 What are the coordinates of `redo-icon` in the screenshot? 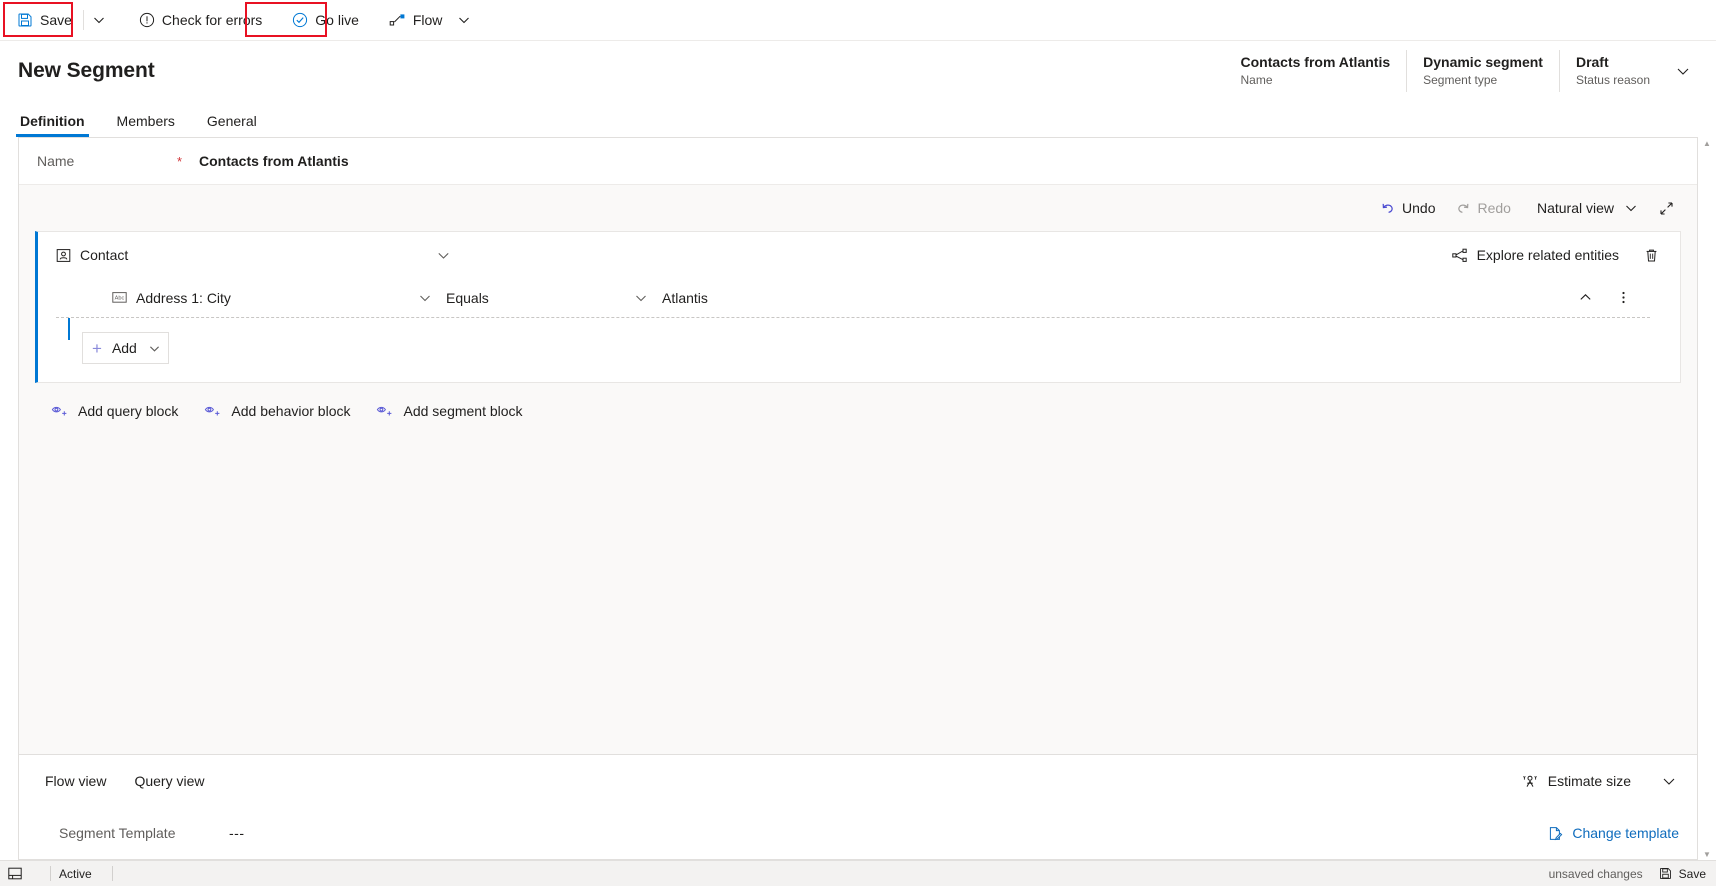 It's located at (1463, 208).